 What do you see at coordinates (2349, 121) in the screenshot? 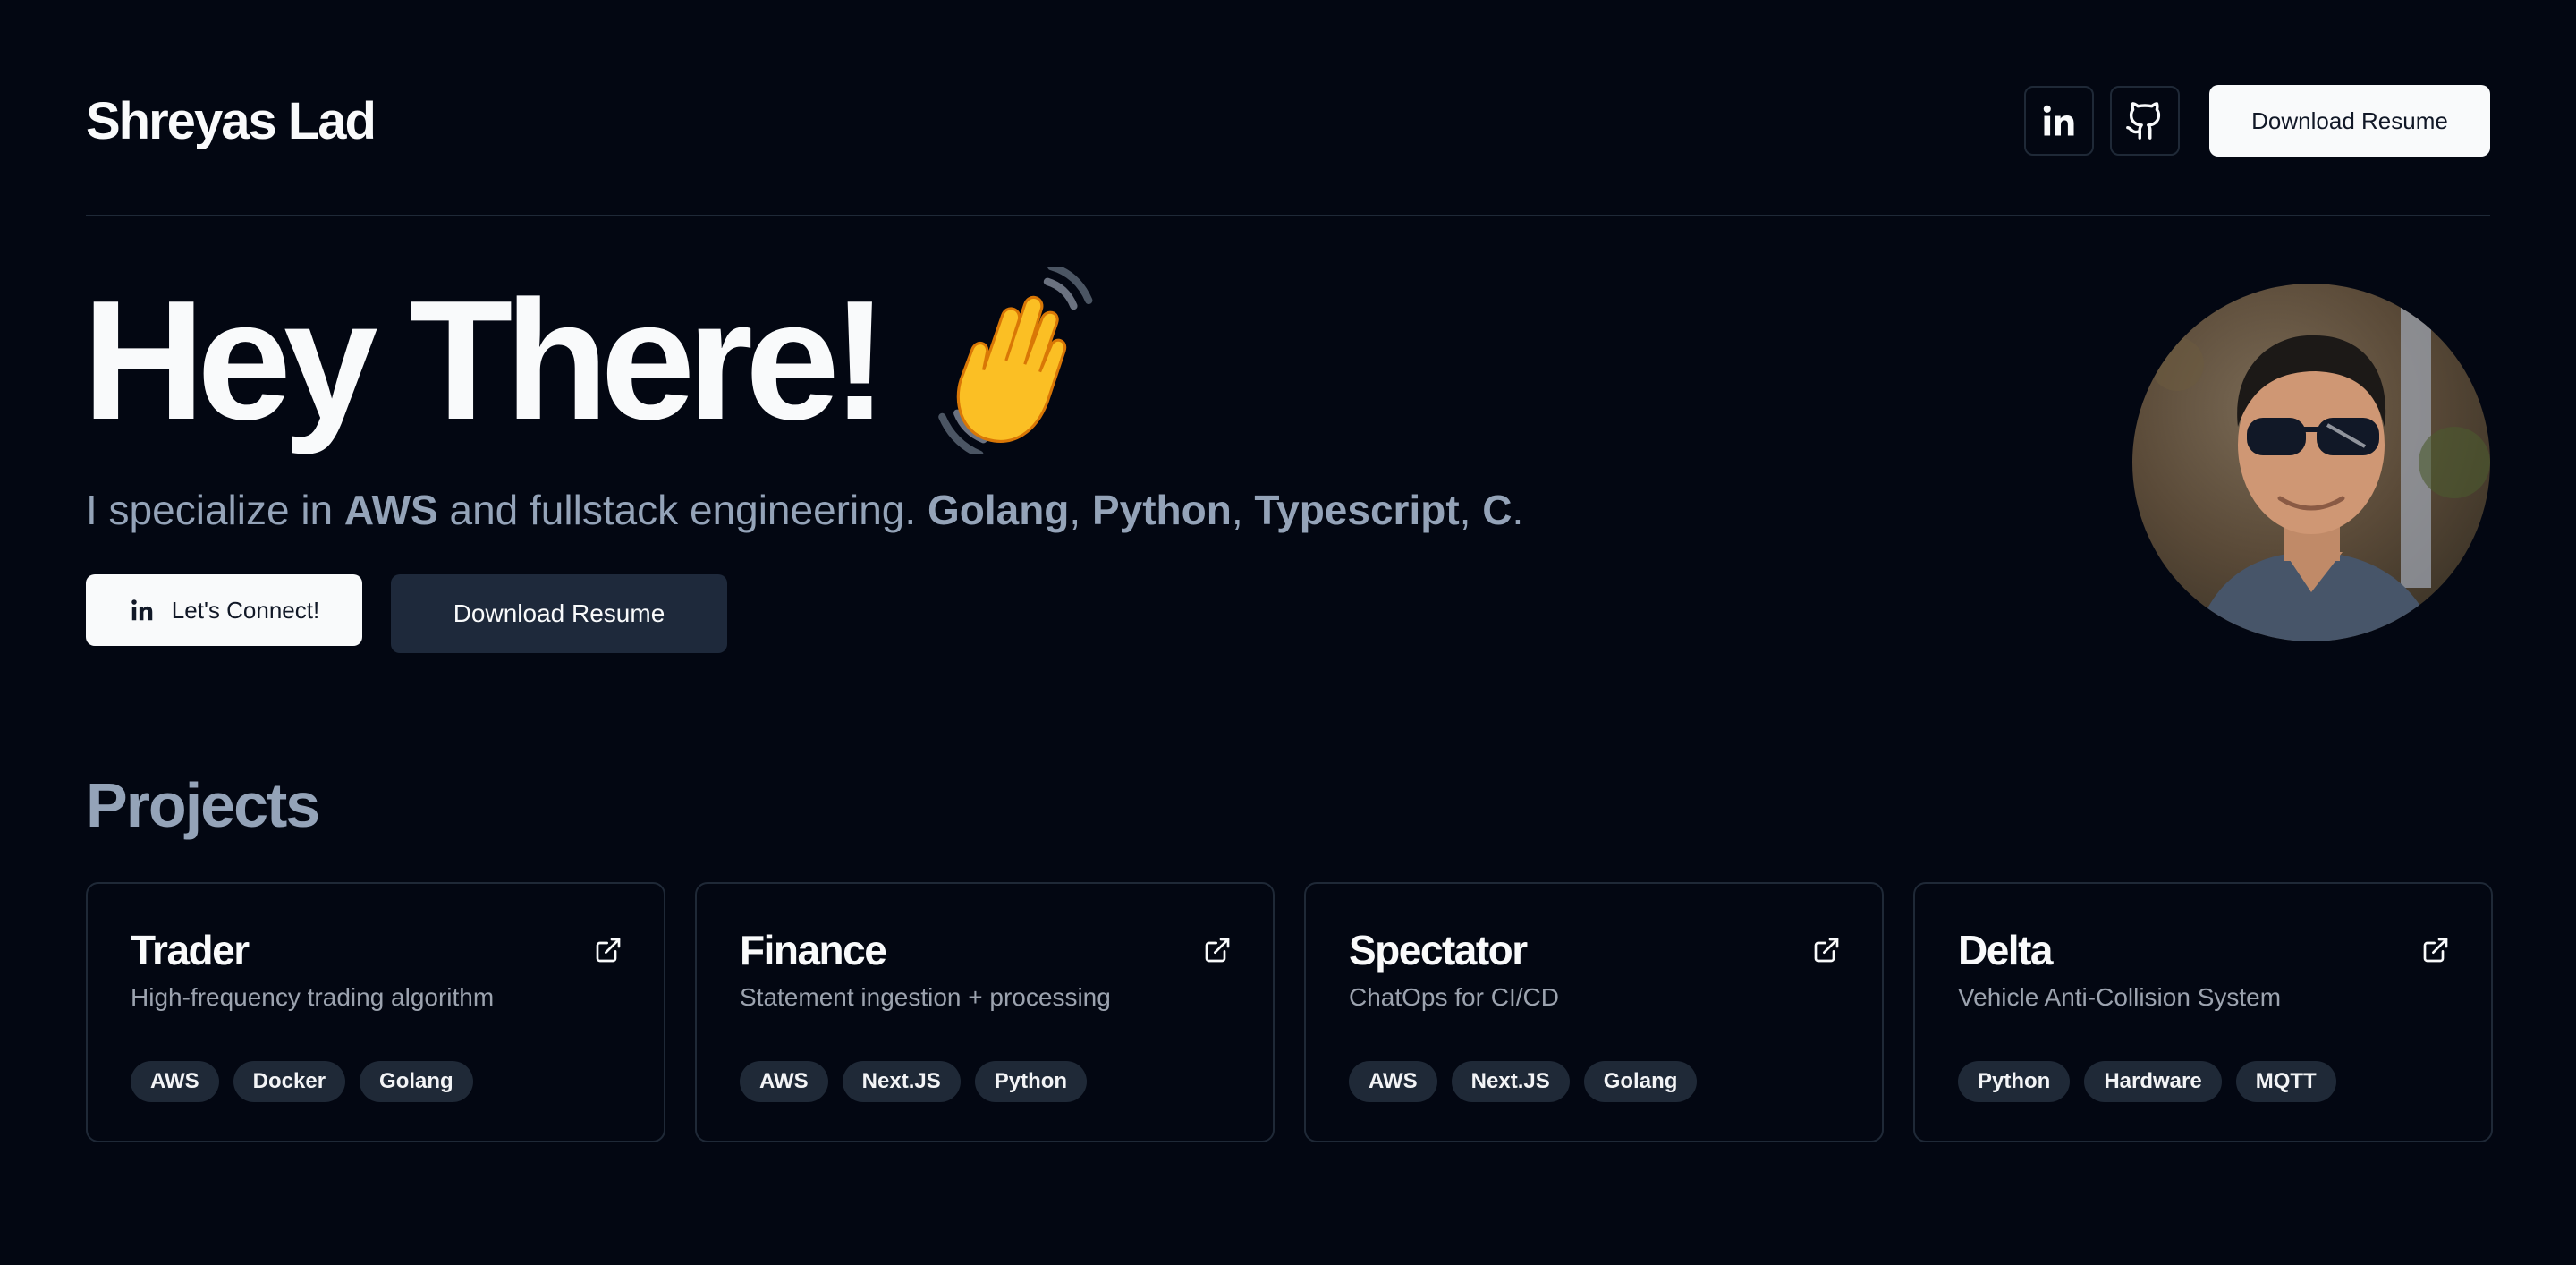
I see `header-download-resume-button: Download Resume` at bounding box center [2349, 121].